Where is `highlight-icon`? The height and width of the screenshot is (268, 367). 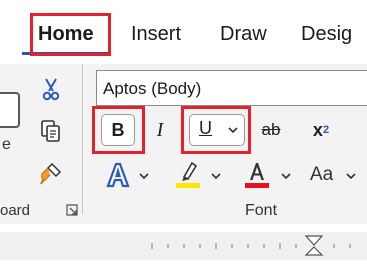 highlight-icon is located at coordinates (188, 174).